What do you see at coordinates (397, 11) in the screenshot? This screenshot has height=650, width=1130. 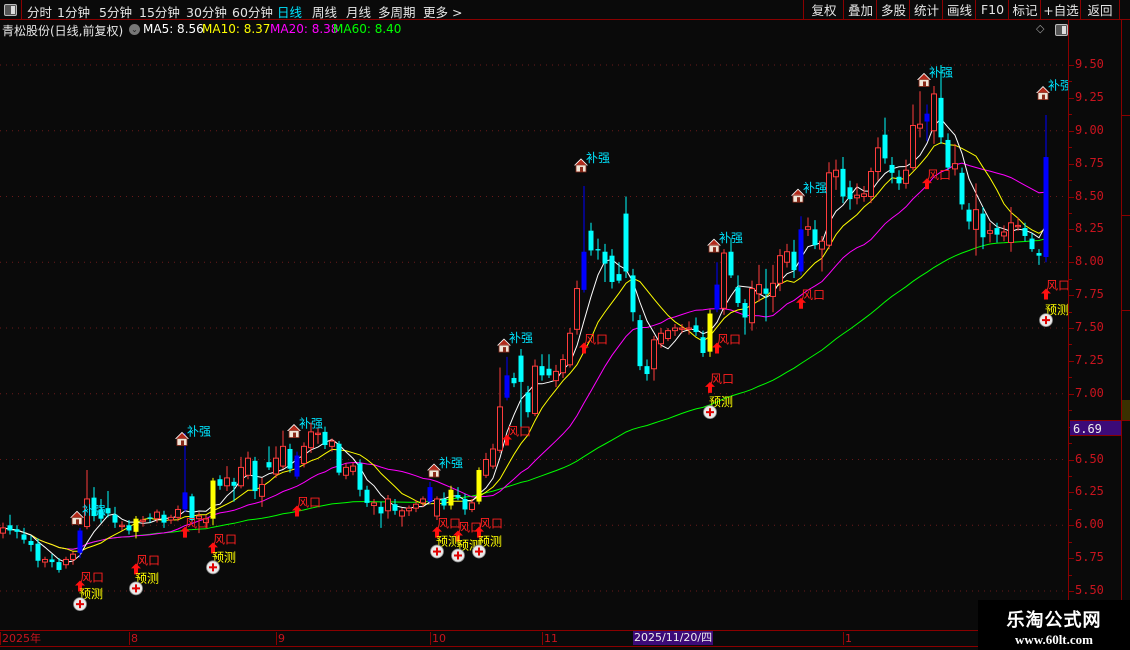 I see `period-multi: 多周期` at bounding box center [397, 11].